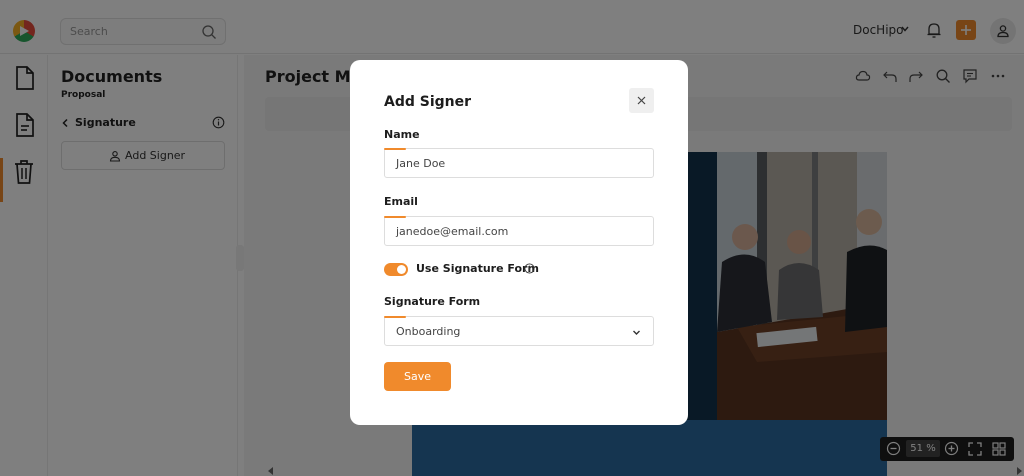 The height and width of the screenshot is (476, 1024). Describe the element at coordinates (421, 163) in the screenshot. I see `name-value: Jane Doe` at that location.